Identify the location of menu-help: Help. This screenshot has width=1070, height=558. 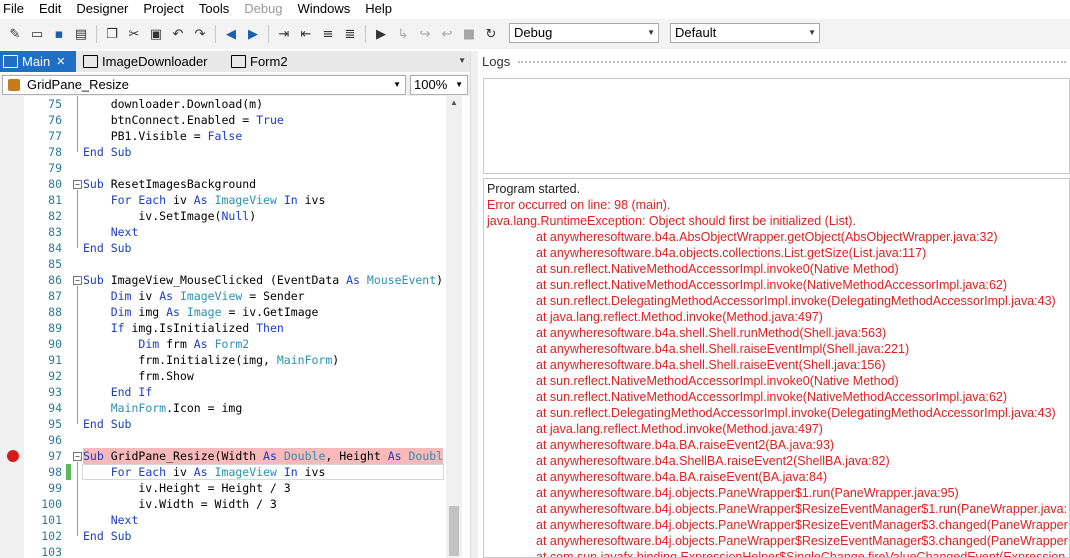
(380, 8).